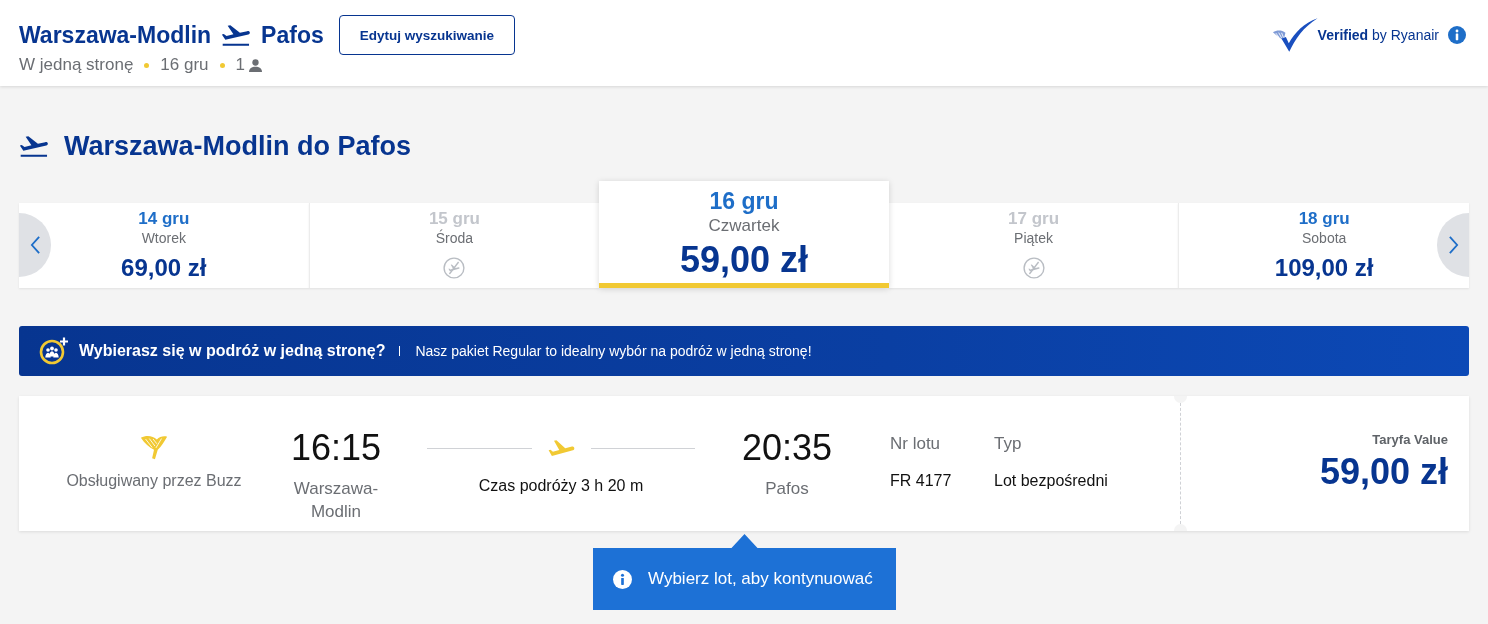  I want to click on fare-label: Taryfa Value, so click(1410, 440).